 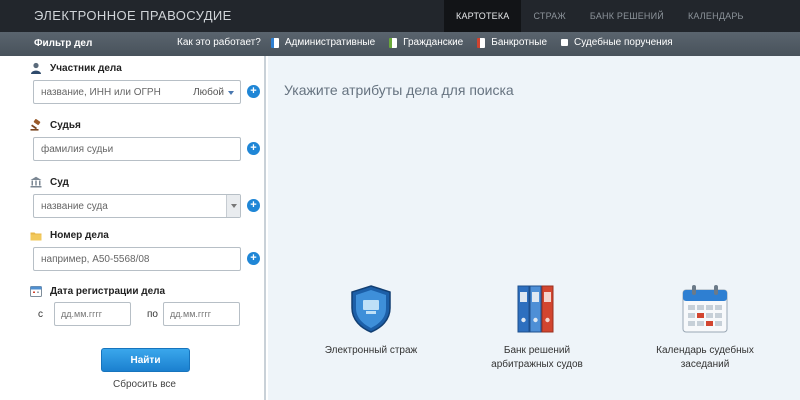 What do you see at coordinates (86, 68) in the screenshot?
I see `participant-label: Участник дела` at bounding box center [86, 68].